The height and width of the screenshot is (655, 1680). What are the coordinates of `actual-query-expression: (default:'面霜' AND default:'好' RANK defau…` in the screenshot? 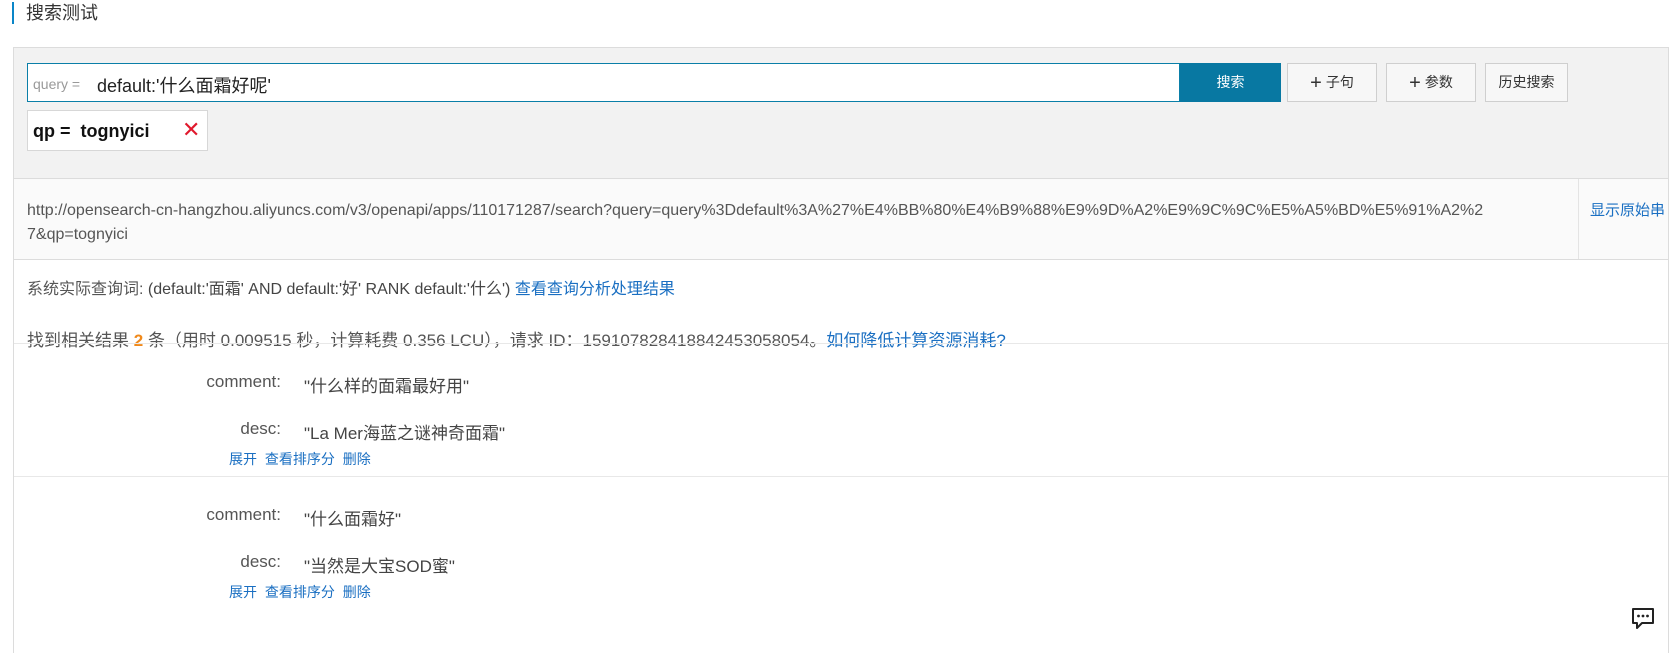 It's located at (329, 289).